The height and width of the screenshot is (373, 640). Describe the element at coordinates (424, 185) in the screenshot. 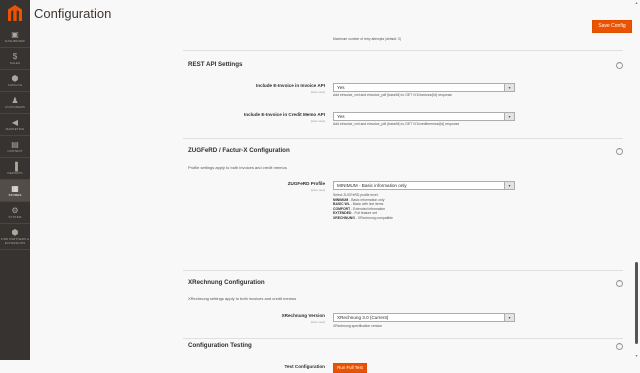

I see `zugferd-profile-select: MINIMUM - Basic information only ▾` at that location.